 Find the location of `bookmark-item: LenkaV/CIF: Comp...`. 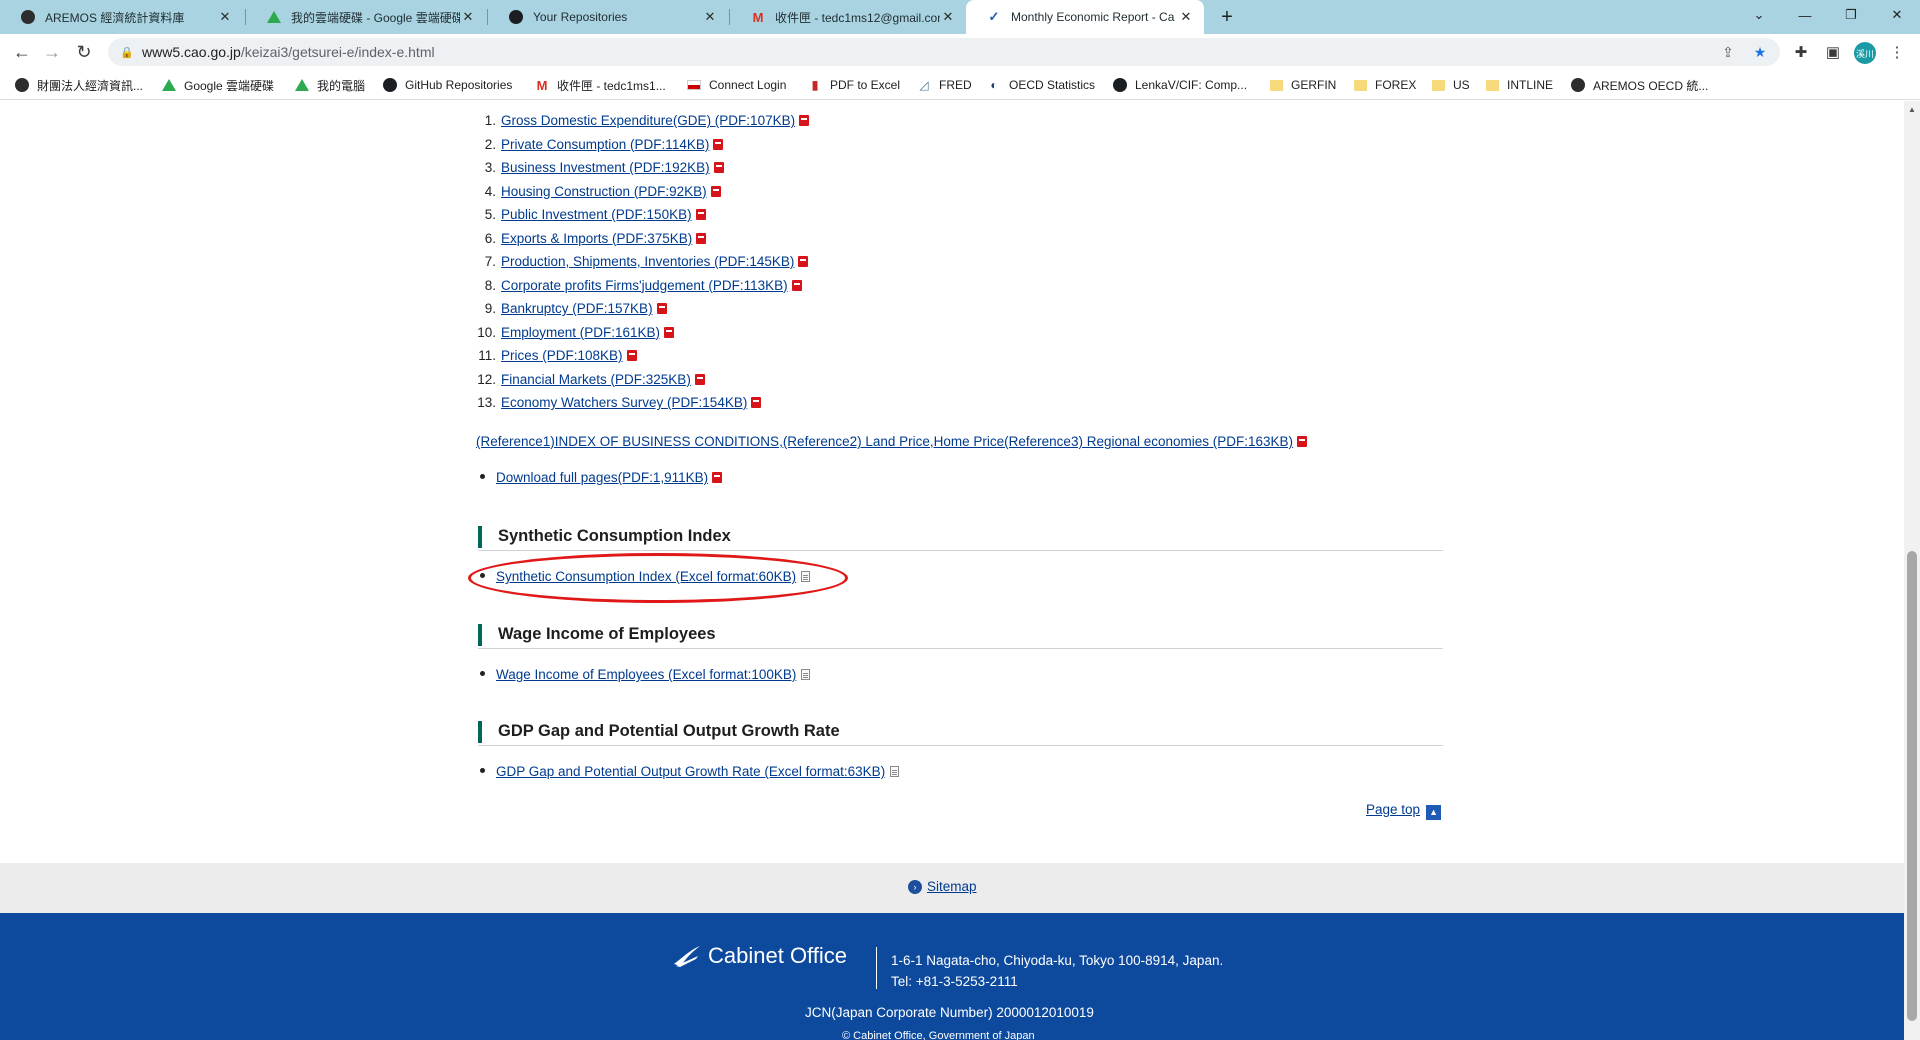

bookmark-item: LenkaV/CIF: Comp... is located at coordinates (1179, 85).